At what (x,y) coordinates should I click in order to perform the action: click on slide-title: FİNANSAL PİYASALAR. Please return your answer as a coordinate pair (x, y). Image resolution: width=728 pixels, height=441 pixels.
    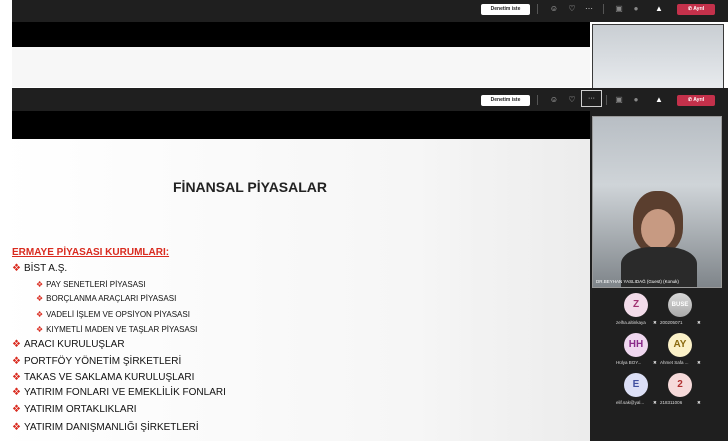
    Looking at the image, I should click on (250, 187).